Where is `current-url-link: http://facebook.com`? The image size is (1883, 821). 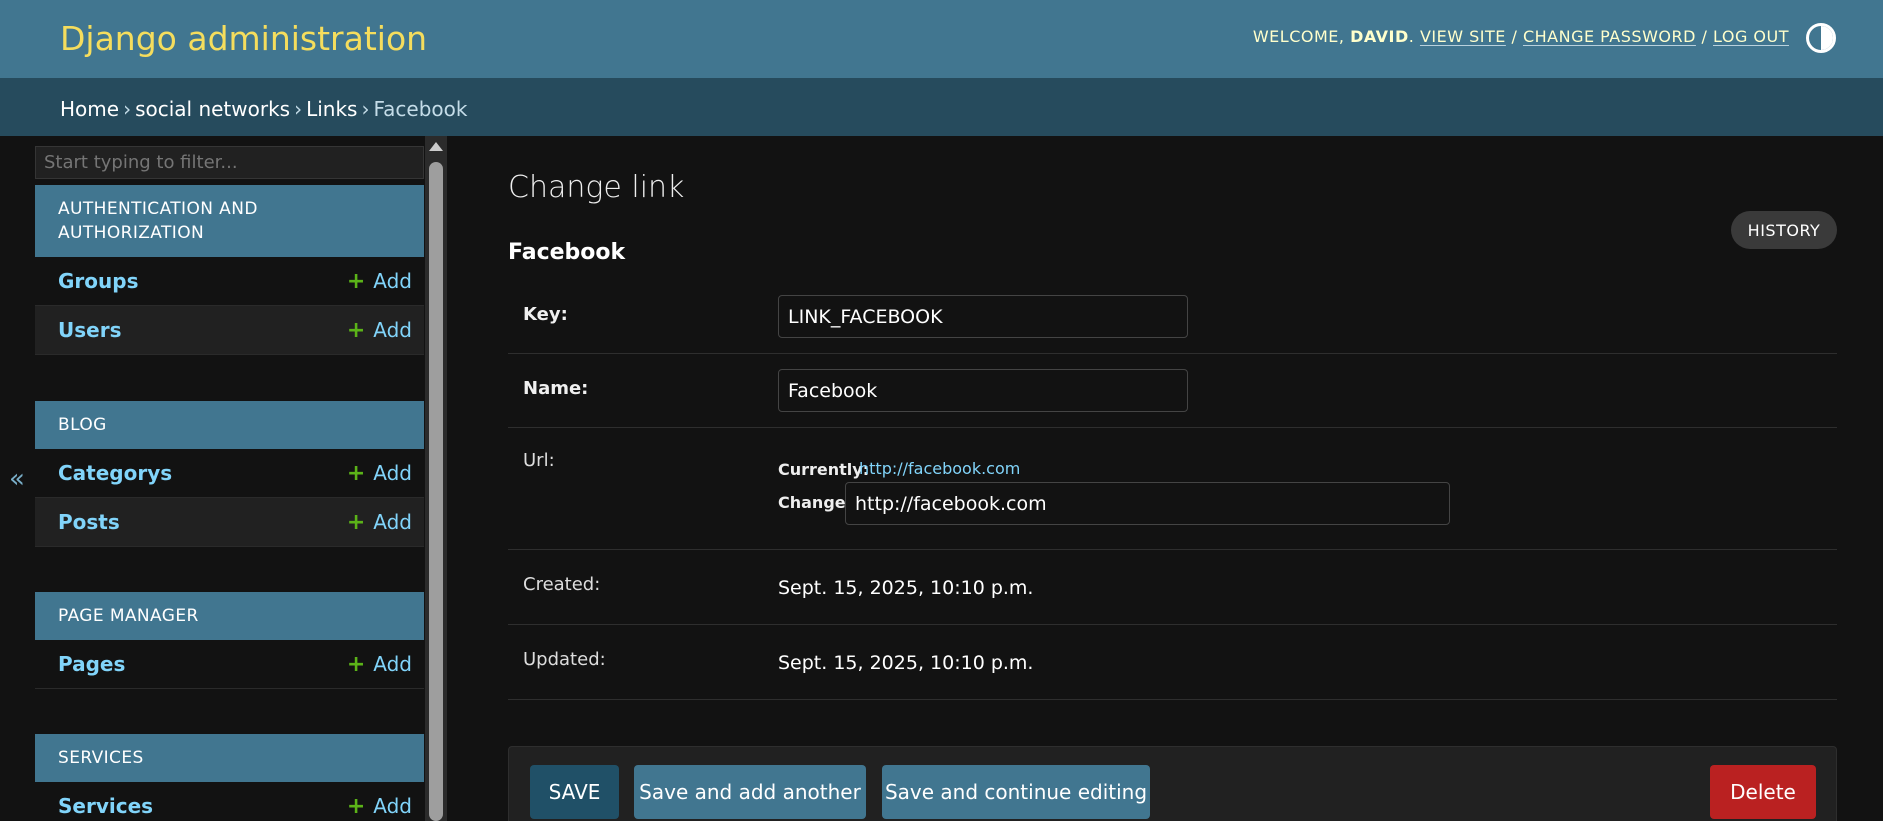
current-url-link: http://facebook.com is located at coordinates (939, 468).